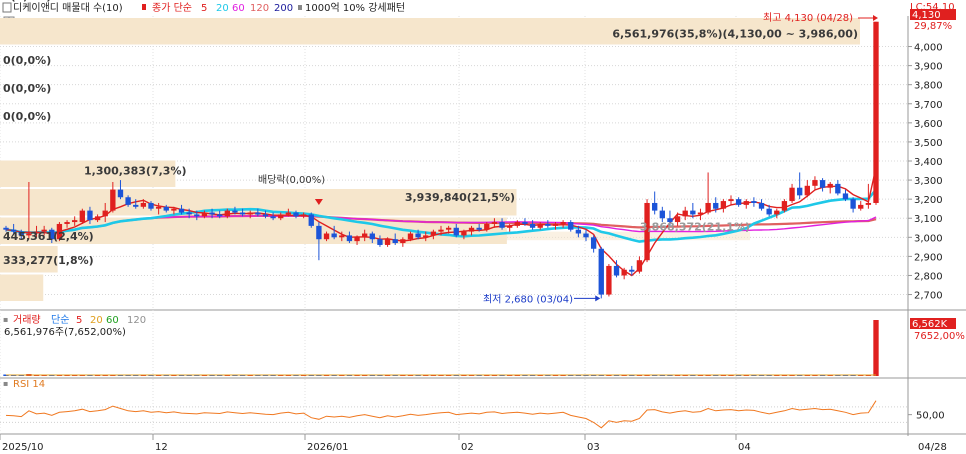 The width and height of the screenshot is (966, 454). Describe the element at coordinates (808, 18) in the screenshot. I see `high-annotation: 최고 4,130 (04/28)` at that location.